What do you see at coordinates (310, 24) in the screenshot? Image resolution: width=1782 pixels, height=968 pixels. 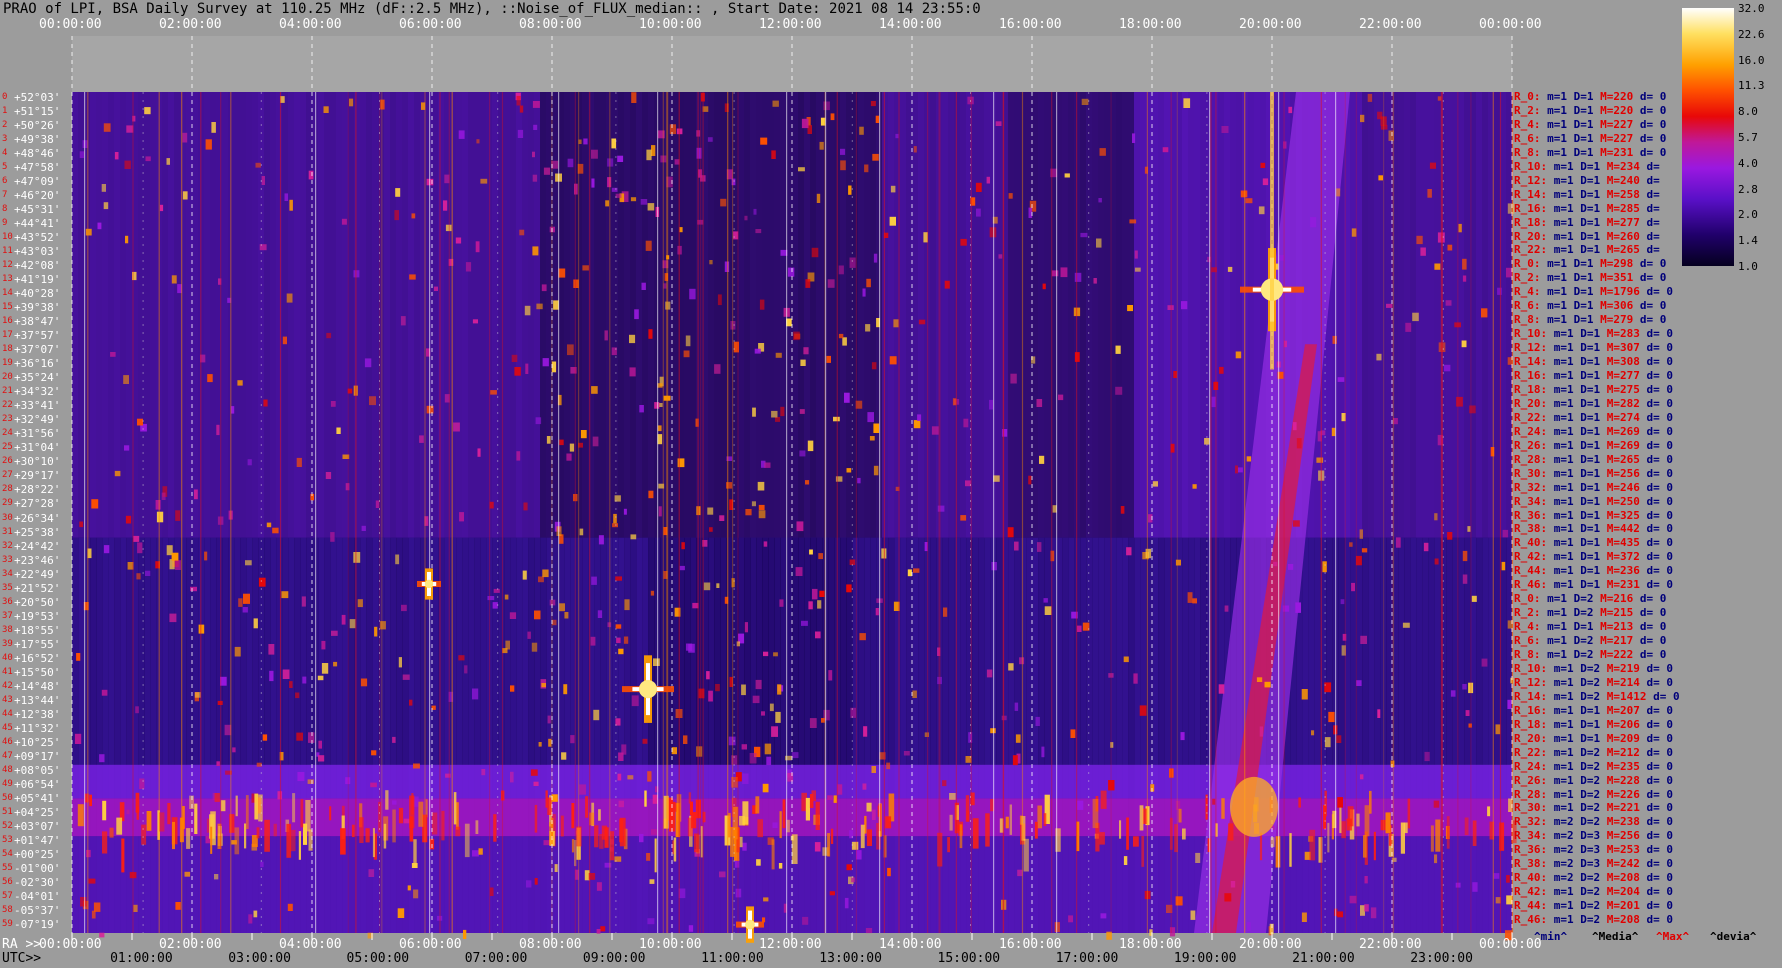 I see `top-tick-label: 04:00:00` at bounding box center [310, 24].